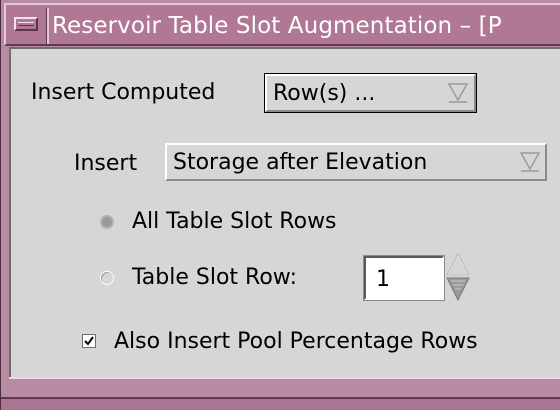 This screenshot has width=560, height=410. I want to click on window-title: Reservoir Table Slot Augmentation – [P, so click(277, 26).